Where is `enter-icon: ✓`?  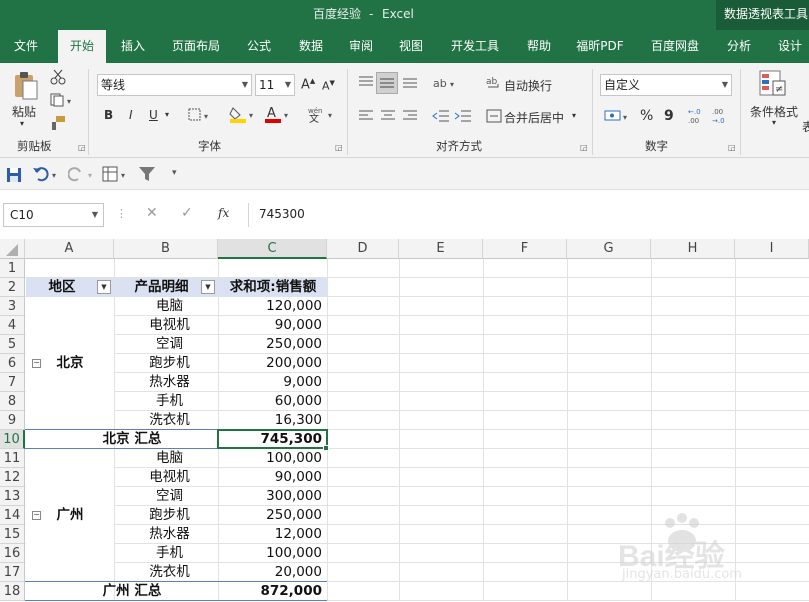 enter-icon: ✓ is located at coordinates (187, 213).